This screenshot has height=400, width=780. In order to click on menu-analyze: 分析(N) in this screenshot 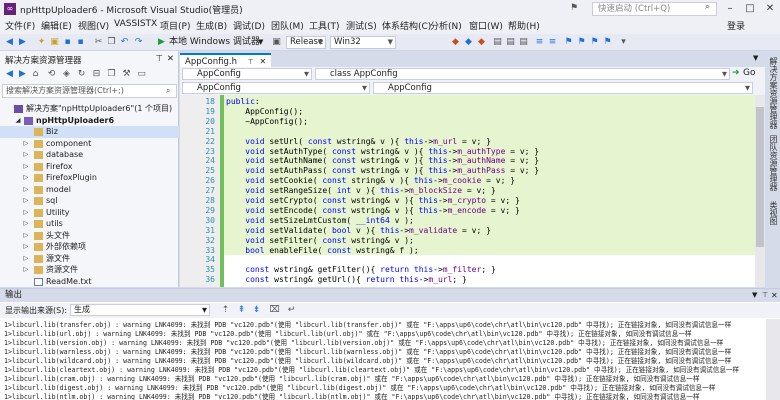, I will do `click(446, 25)`.